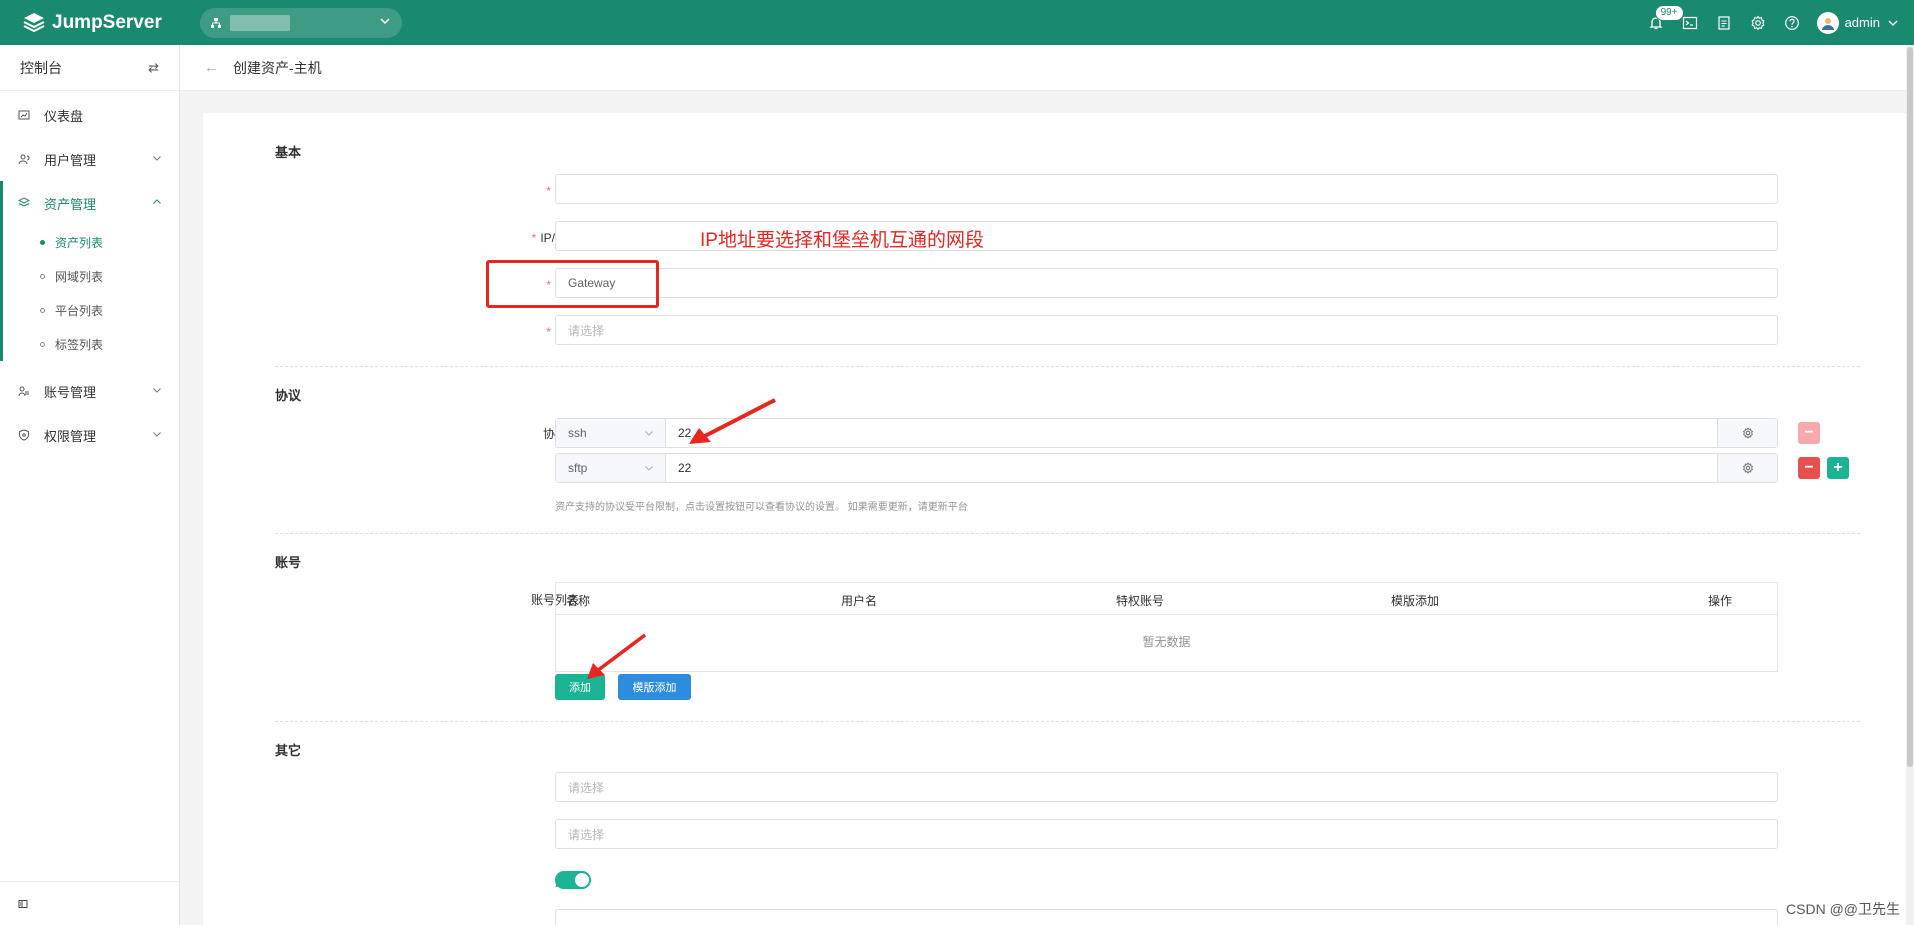 Image resolution: width=1914 pixels, height=925 pixels. Describe the element at coordinates (1838, 468) in the screenshot. I see `add-protocol-button: +` at that location.